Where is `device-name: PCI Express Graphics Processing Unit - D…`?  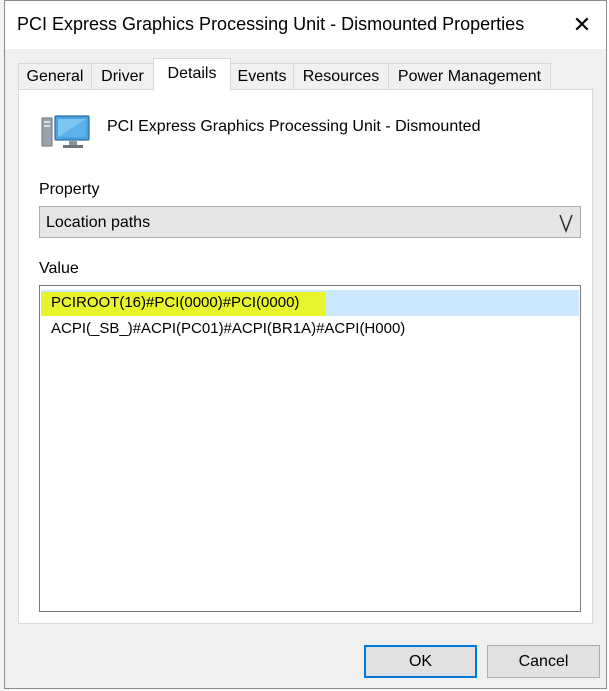 device-name: PCI Express Graphics Processing Unit - D… is located at coordinates (294, 126).